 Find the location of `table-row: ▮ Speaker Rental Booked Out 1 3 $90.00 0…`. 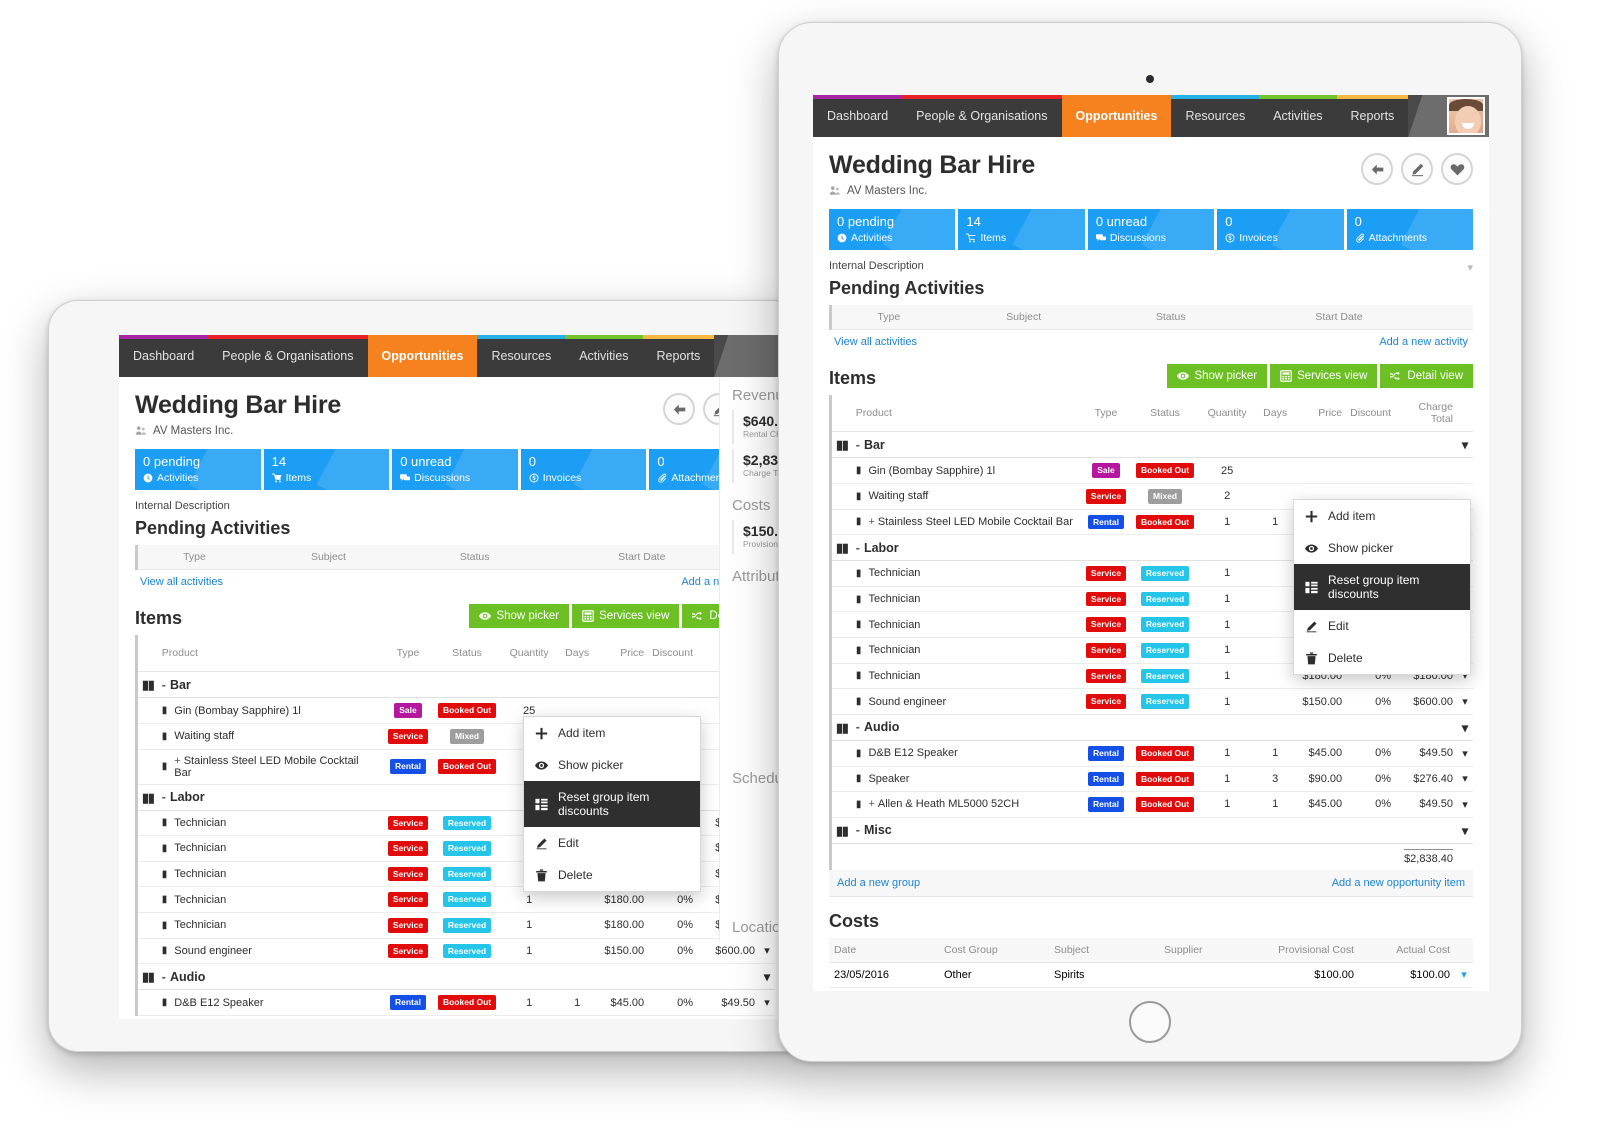

table-row: ▮ Speaker Rental Booked Out 1 3 $90.00 0… is located at coordinates (1151, 779).